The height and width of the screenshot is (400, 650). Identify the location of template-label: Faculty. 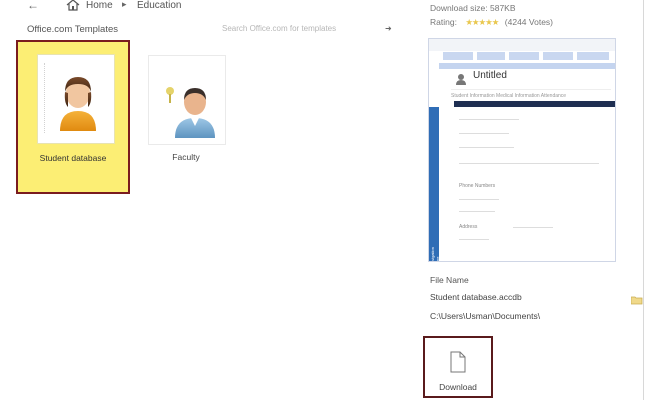
(186, 157).